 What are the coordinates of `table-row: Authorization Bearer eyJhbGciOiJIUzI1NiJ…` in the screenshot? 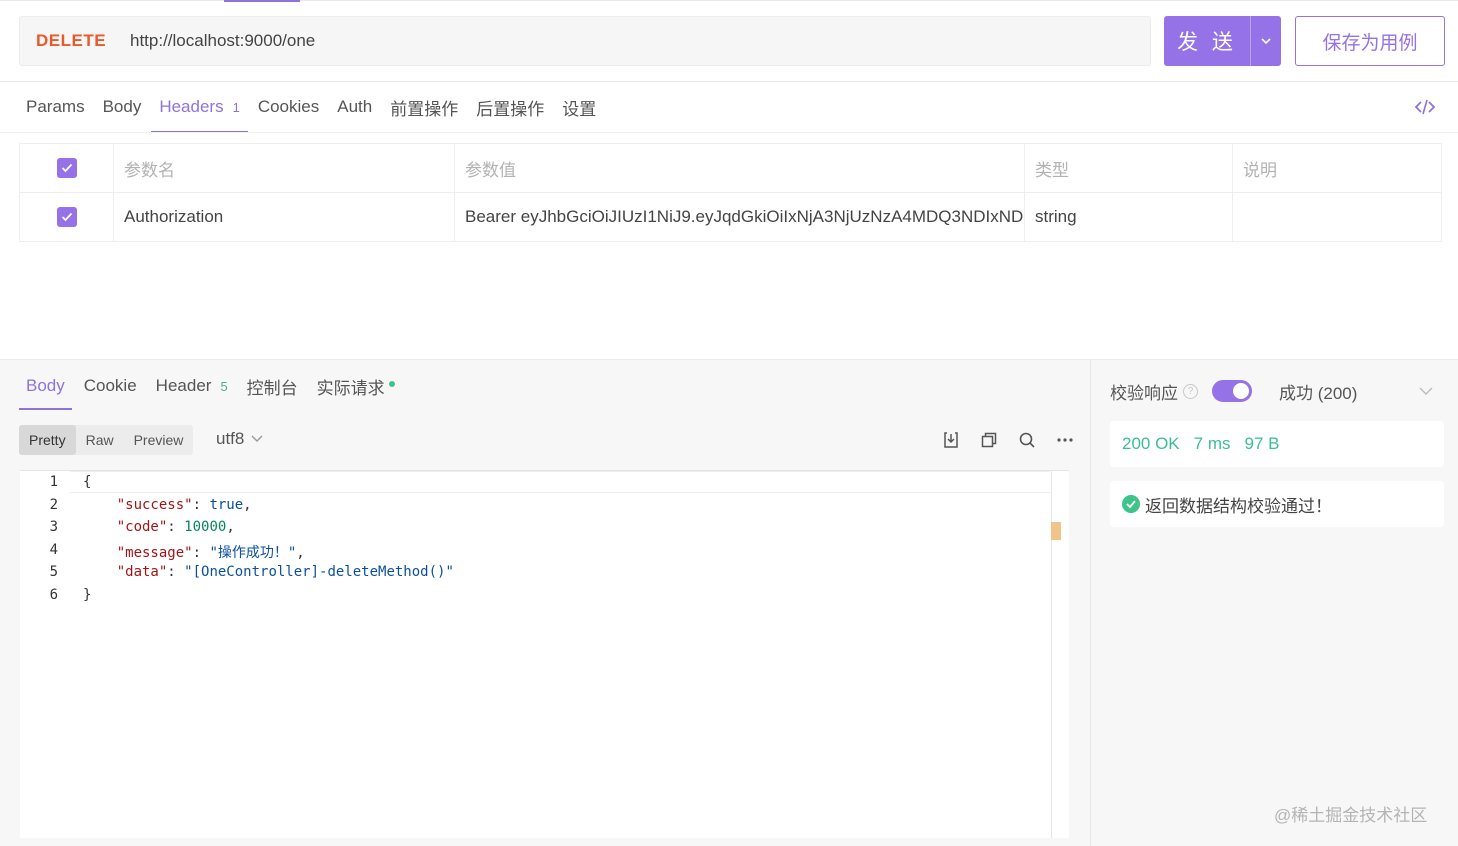 It's located at (730, 217).